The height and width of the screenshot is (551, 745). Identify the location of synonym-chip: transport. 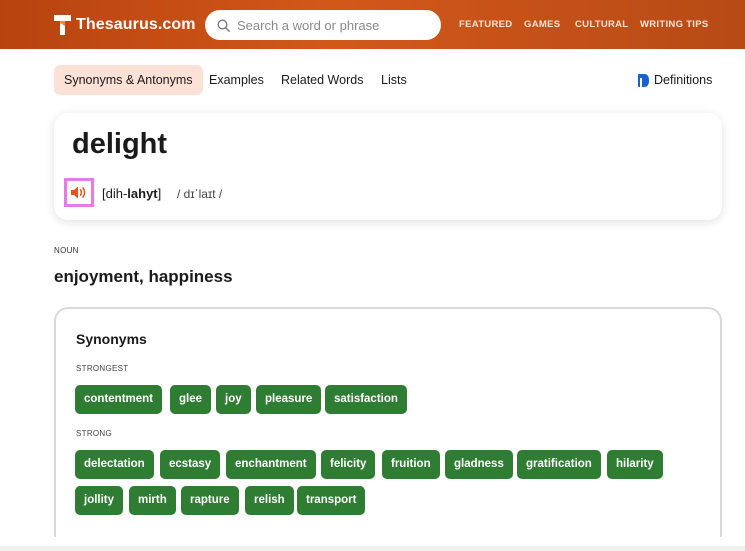
(331, 500).